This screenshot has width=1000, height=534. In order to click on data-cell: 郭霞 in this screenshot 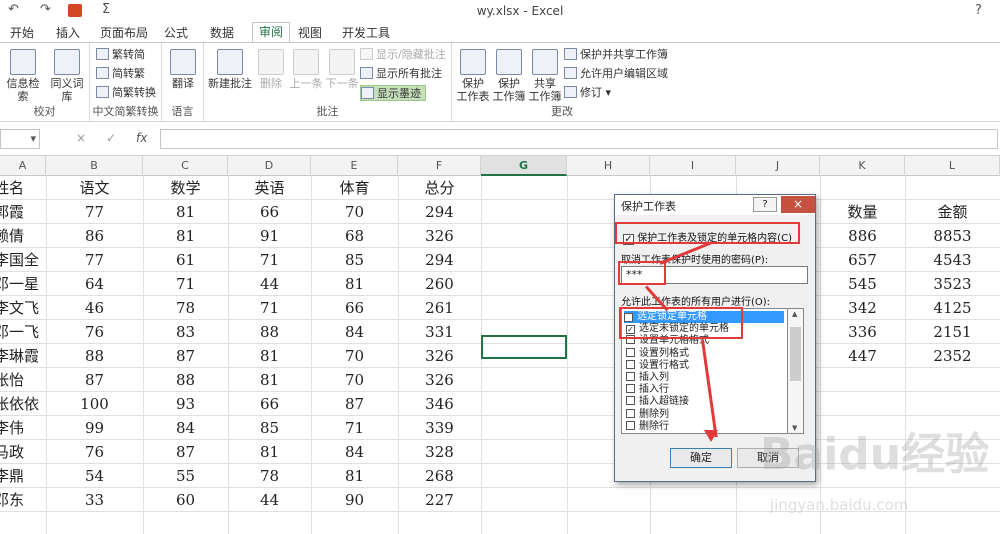, I will do `click(23, 212)`.